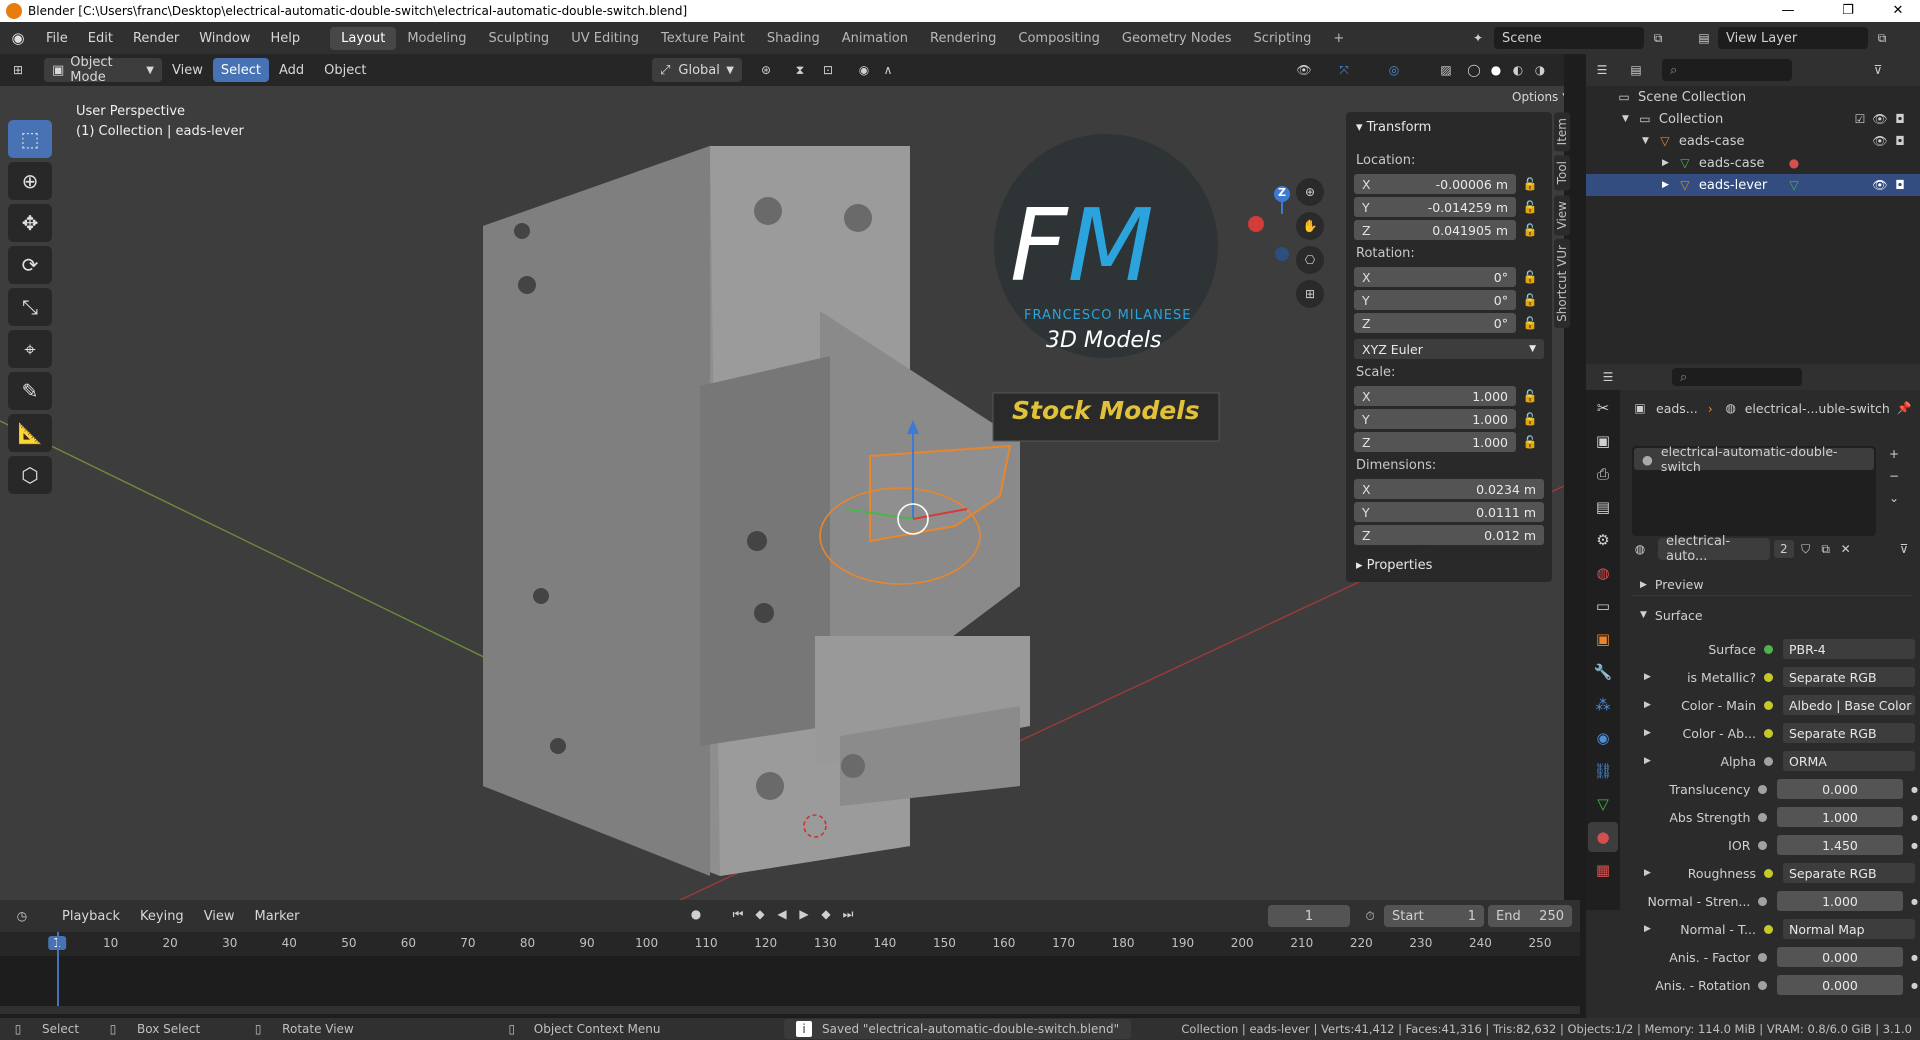  I want to click on blender-menu-icon: ◉, so click(18, 38).